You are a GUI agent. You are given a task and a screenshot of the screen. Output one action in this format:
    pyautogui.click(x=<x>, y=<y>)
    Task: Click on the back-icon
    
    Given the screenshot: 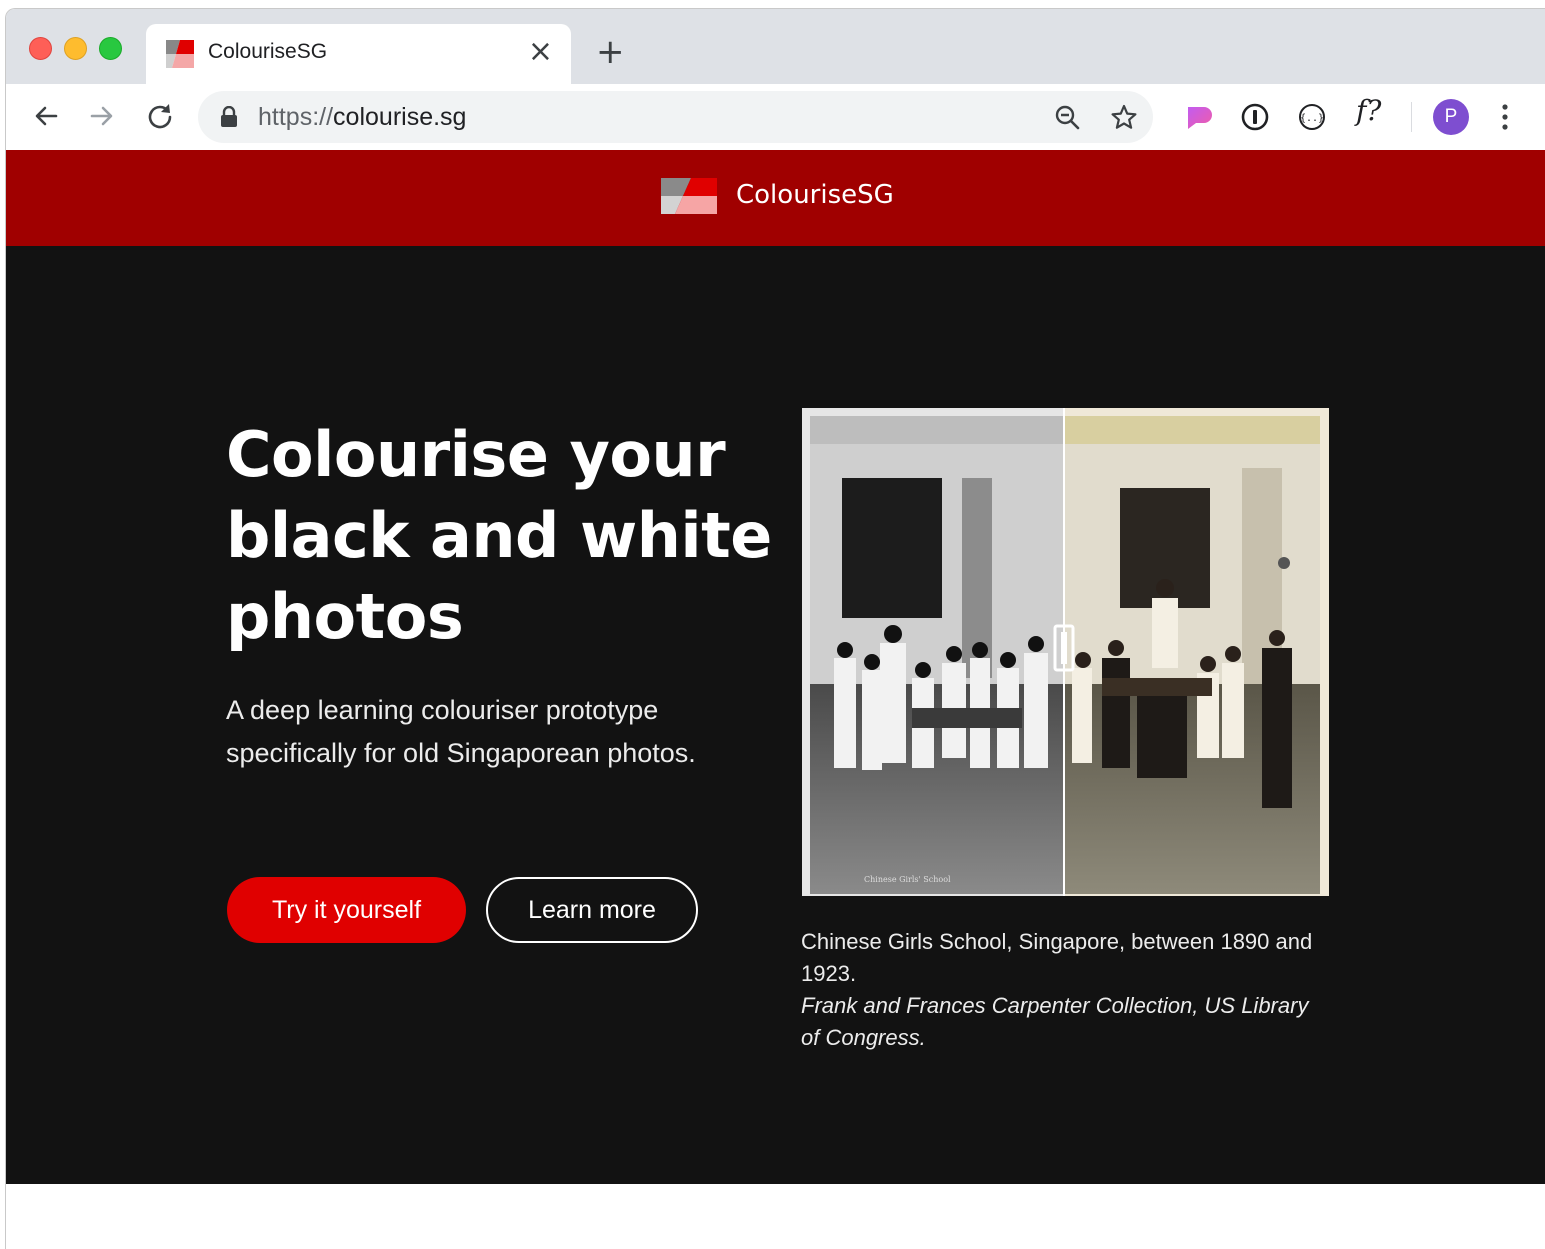 What is the action you would take?
    pyautogui.click(x=46, y=116)
    